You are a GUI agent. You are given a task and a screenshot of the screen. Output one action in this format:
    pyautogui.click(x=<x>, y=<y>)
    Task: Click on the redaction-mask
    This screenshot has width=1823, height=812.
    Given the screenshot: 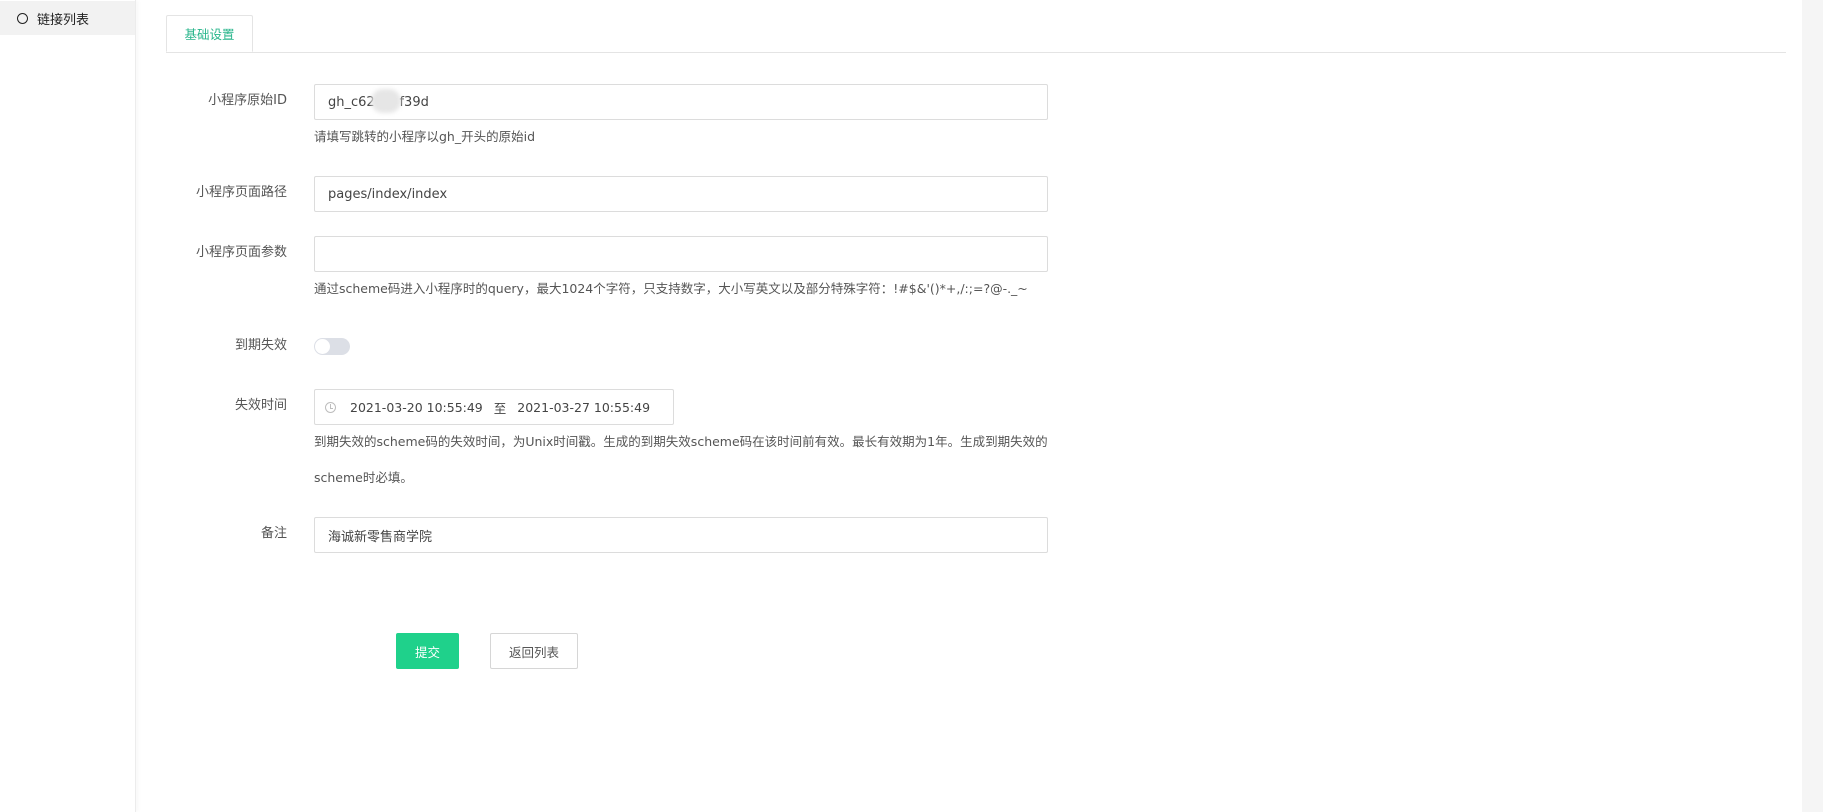 What is the action you would take?
    pyautogui.click(x=386, y=101)
    